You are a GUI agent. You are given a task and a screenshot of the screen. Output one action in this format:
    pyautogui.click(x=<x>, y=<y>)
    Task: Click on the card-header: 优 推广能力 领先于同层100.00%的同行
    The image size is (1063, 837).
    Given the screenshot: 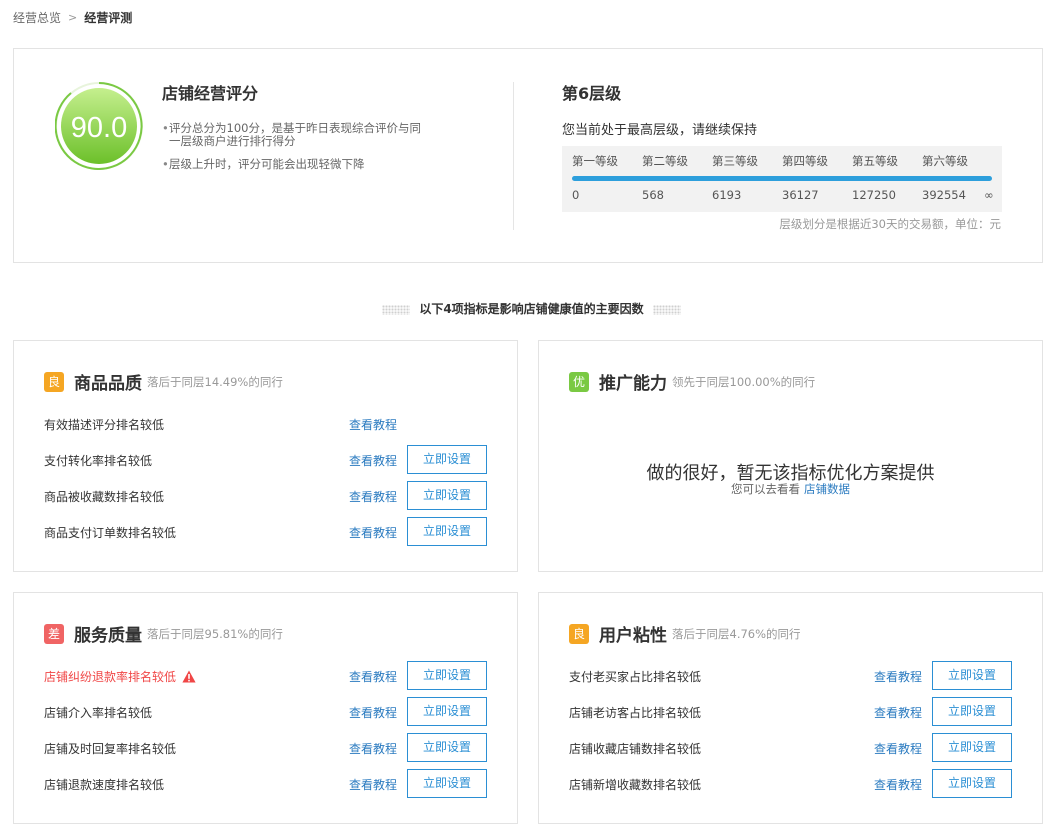 What is the action you would take?
    pyautogui.click(x=692, y=381)
    